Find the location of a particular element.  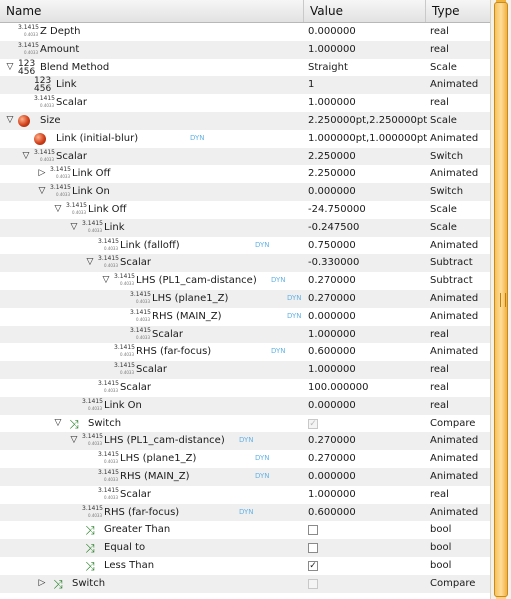

tree-row: 123 456 Link 1 Animated is located at coordinates (245, 85).